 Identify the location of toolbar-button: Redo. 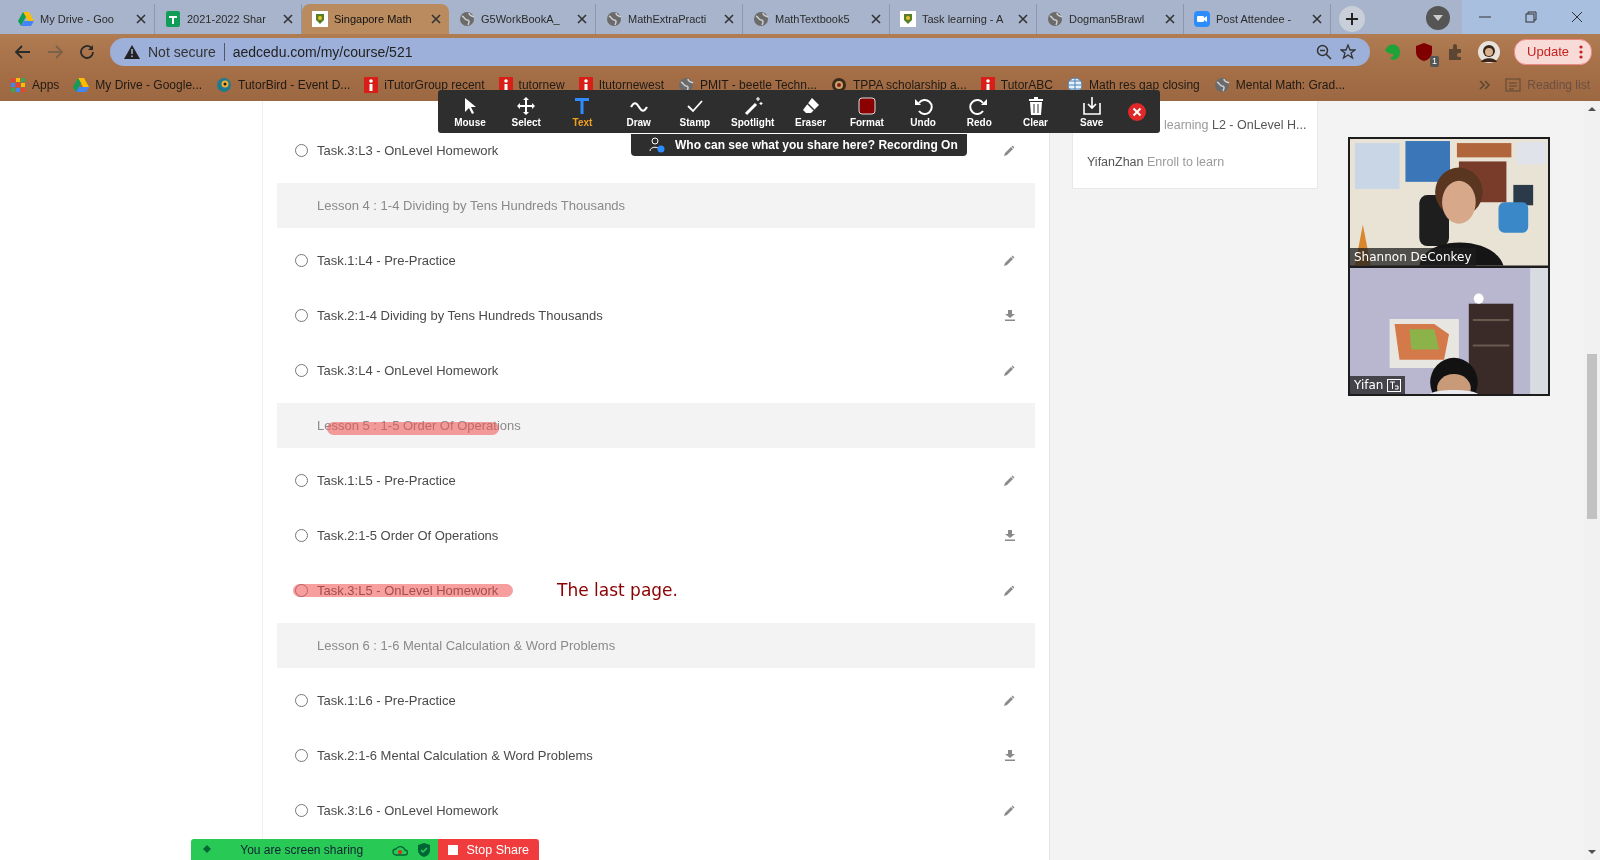
(979, 111).